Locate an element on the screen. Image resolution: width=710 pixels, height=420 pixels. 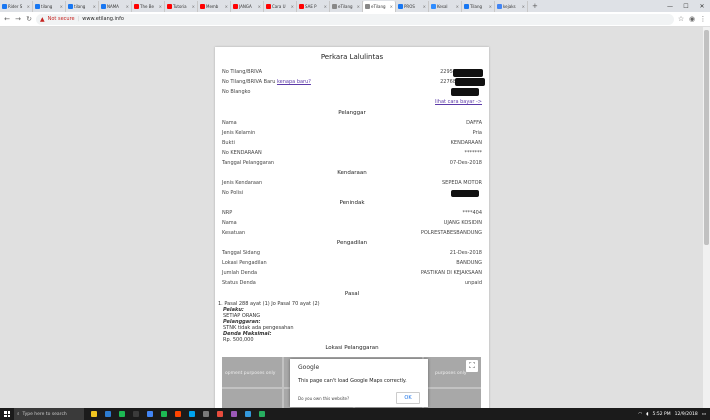
clock-time: 5:52 PM is located at coordinates (662, 414).